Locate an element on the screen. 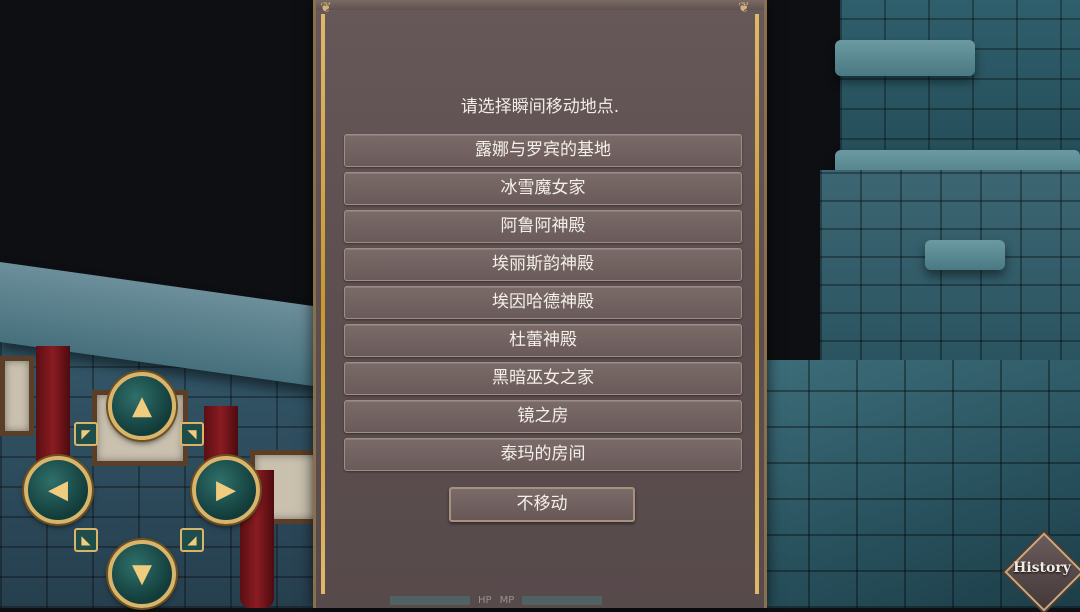 This screenshot has width=1080, height=612. destination-option: 露娜与罗宾的基地 is located at coordinates (543, 150).